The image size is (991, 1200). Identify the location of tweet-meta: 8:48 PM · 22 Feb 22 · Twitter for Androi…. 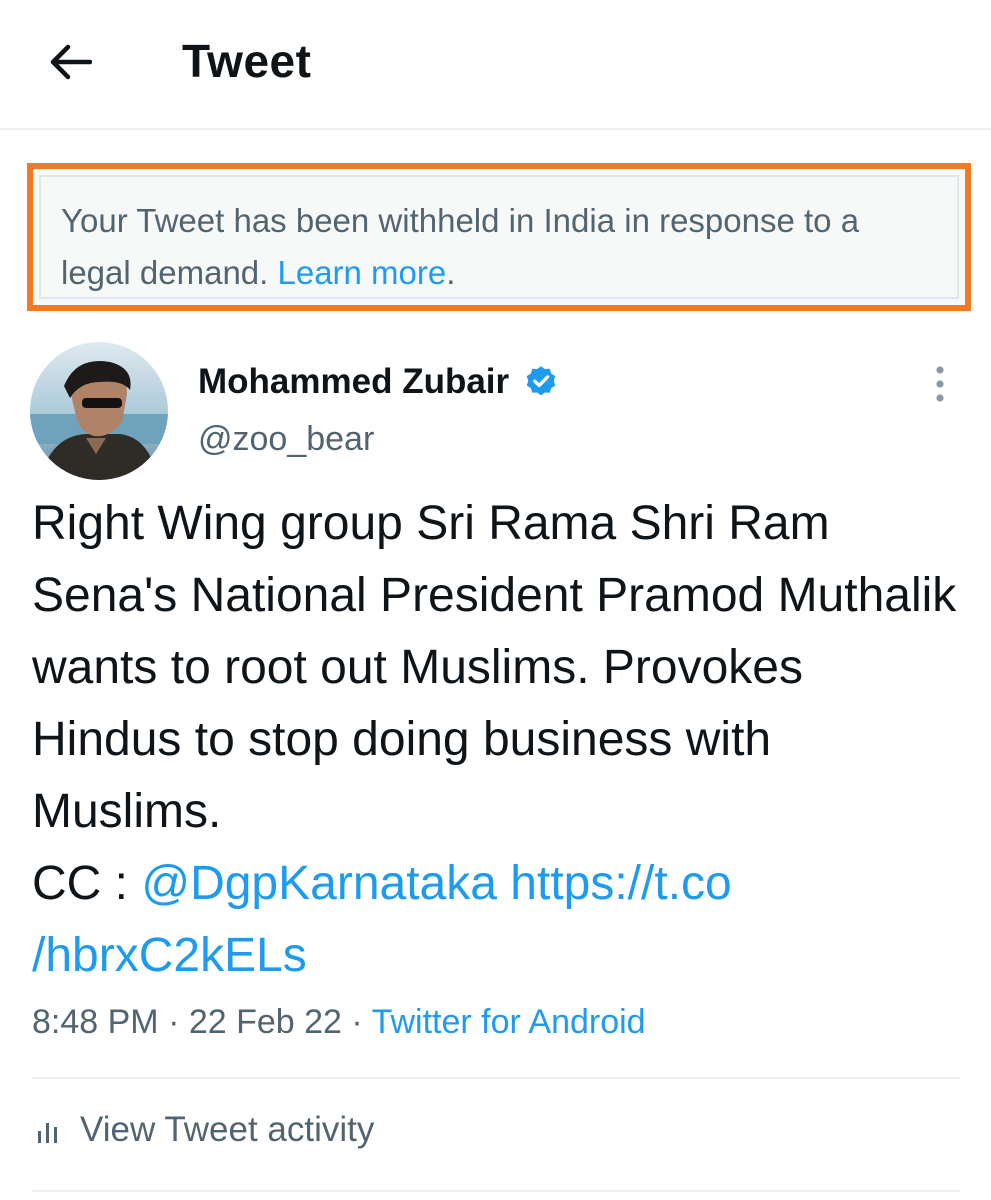
(339, 1022).